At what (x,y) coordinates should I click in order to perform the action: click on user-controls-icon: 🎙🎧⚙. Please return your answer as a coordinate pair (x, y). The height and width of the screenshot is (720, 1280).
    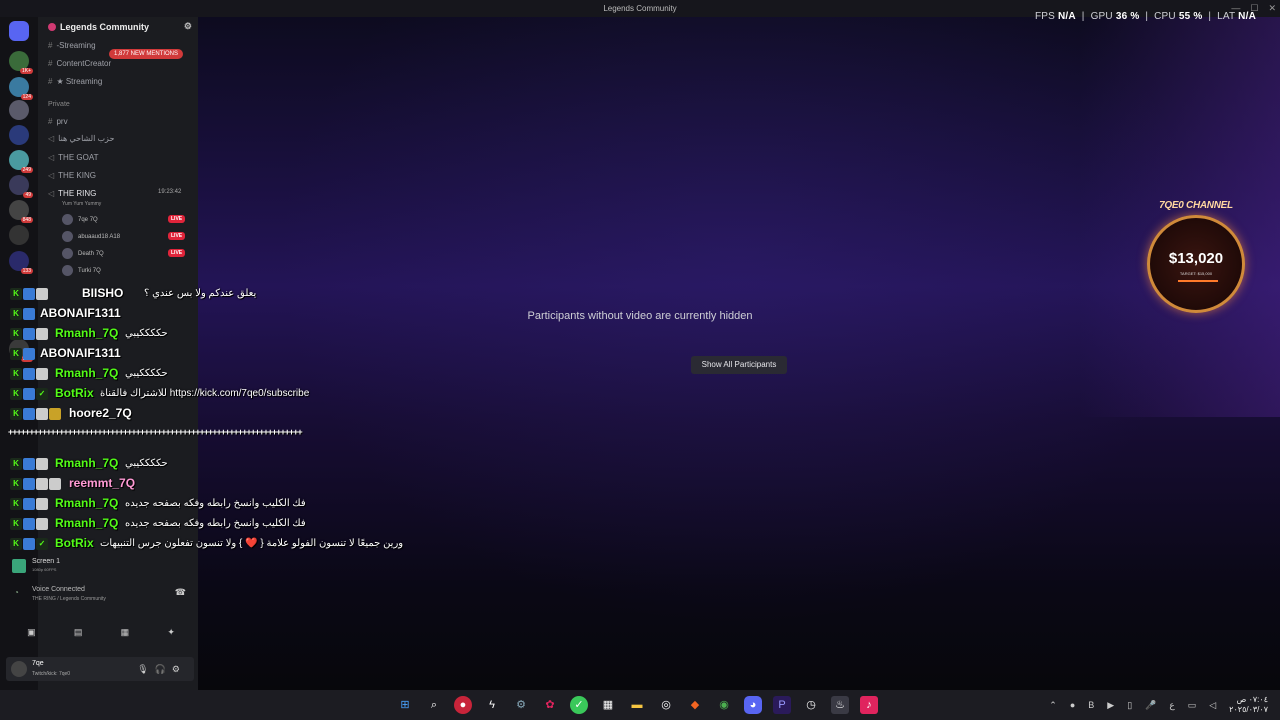
    Looking at the image, I should click on (161, 669).